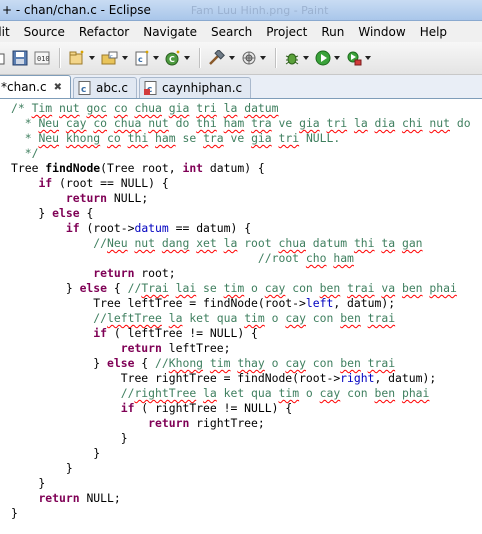 This screenshot has height=534, width=482. Describe the element at coordinates (241, 108) in the screenshot. I see `code-line: /* Tim nut goc co chua gia tri la datum` at that location.